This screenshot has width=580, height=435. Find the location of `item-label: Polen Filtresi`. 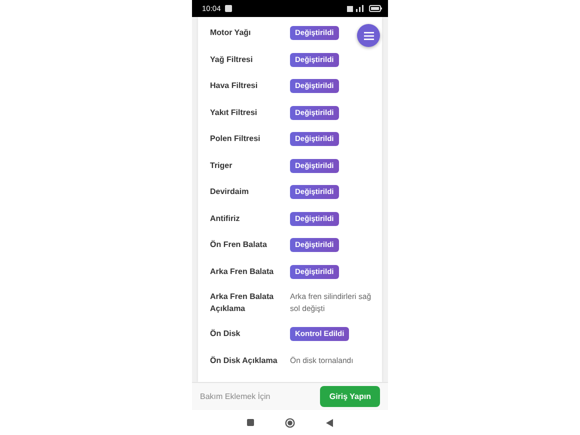

item-label: Polen Filtresi is located at coordinates (236, 139).